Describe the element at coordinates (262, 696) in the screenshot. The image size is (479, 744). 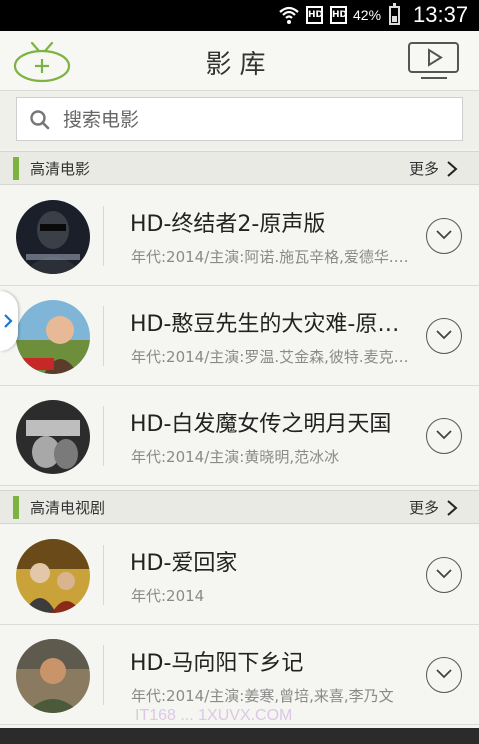
I see `movie-meta: 年代:2014/主演:姜寒,曾培,来喜,李乃文` at that location.